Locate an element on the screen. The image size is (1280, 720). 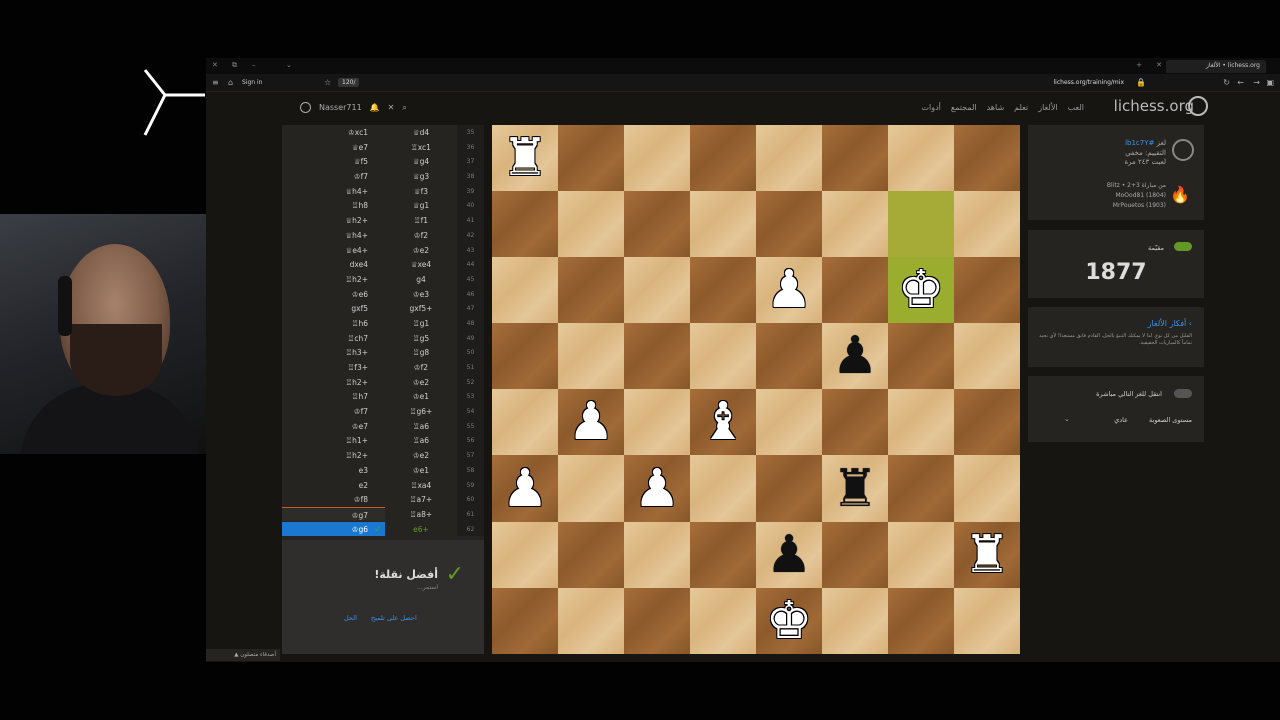
close-tab-icon: ✕ is located at coordinates (1159, 65).